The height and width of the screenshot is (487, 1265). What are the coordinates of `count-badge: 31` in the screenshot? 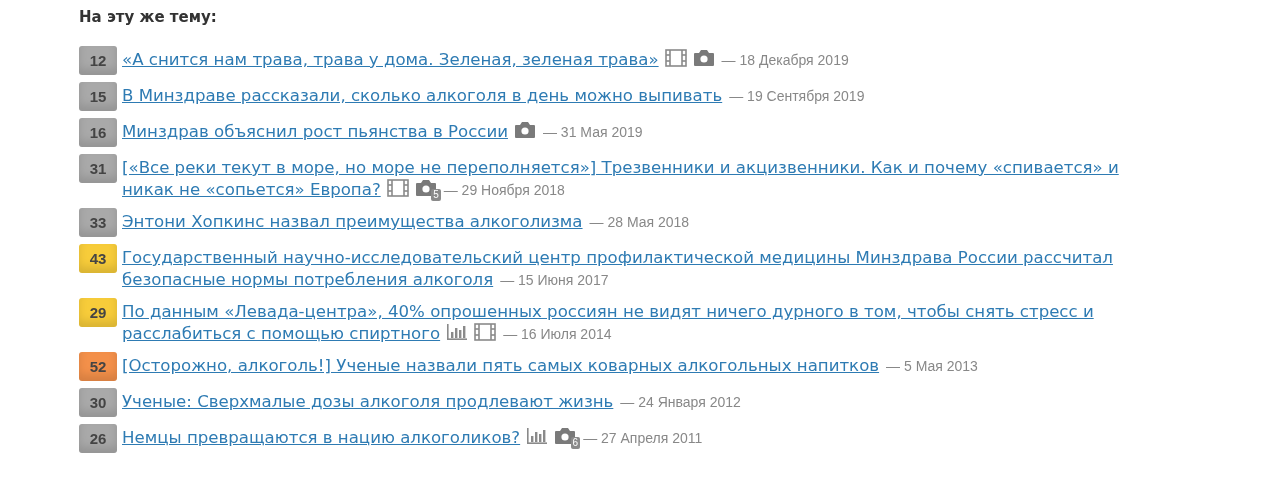 It's located at (98, 168).